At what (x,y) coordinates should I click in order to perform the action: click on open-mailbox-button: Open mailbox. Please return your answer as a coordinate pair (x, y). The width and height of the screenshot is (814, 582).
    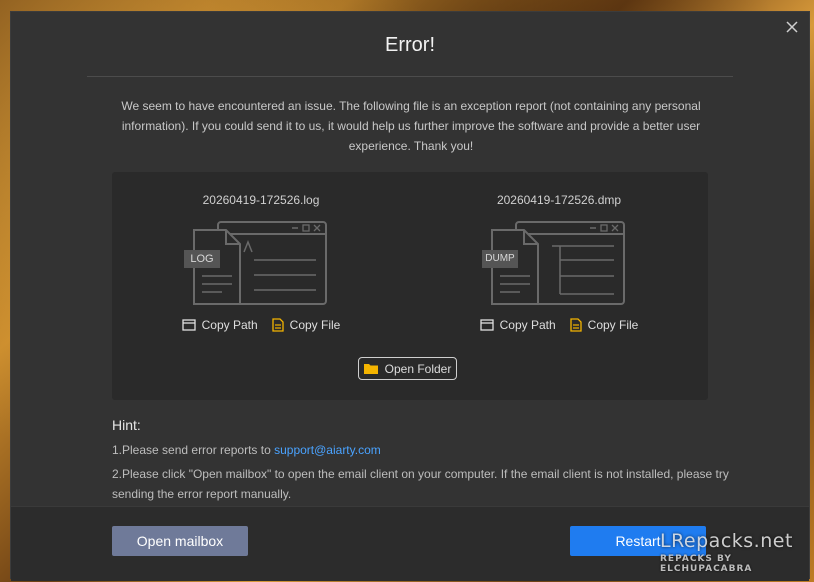
    Looking at the image, I should click on (180, 541).